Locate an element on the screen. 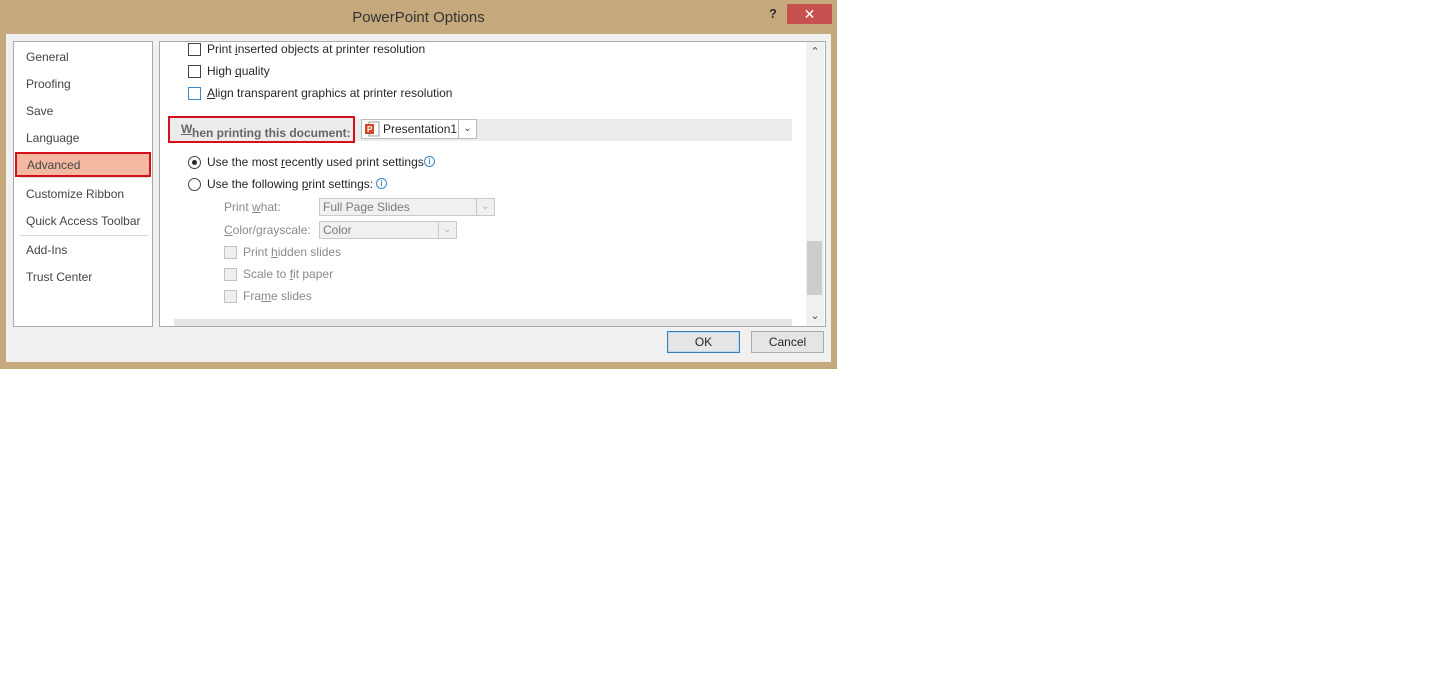 The image size is (1433, 686). ok-button: OK is located at coordinates (703, 342).